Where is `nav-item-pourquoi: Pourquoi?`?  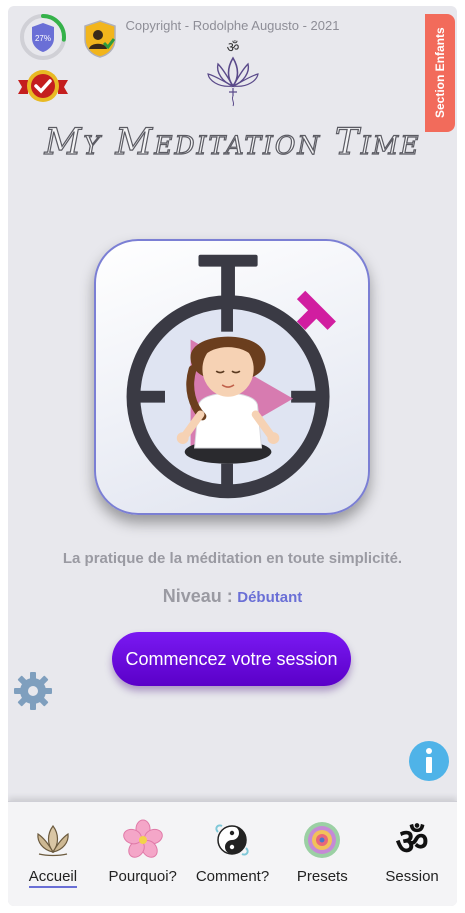 nav-item-pourquoi: Pourquoi? is located at coordinates (143, 854).